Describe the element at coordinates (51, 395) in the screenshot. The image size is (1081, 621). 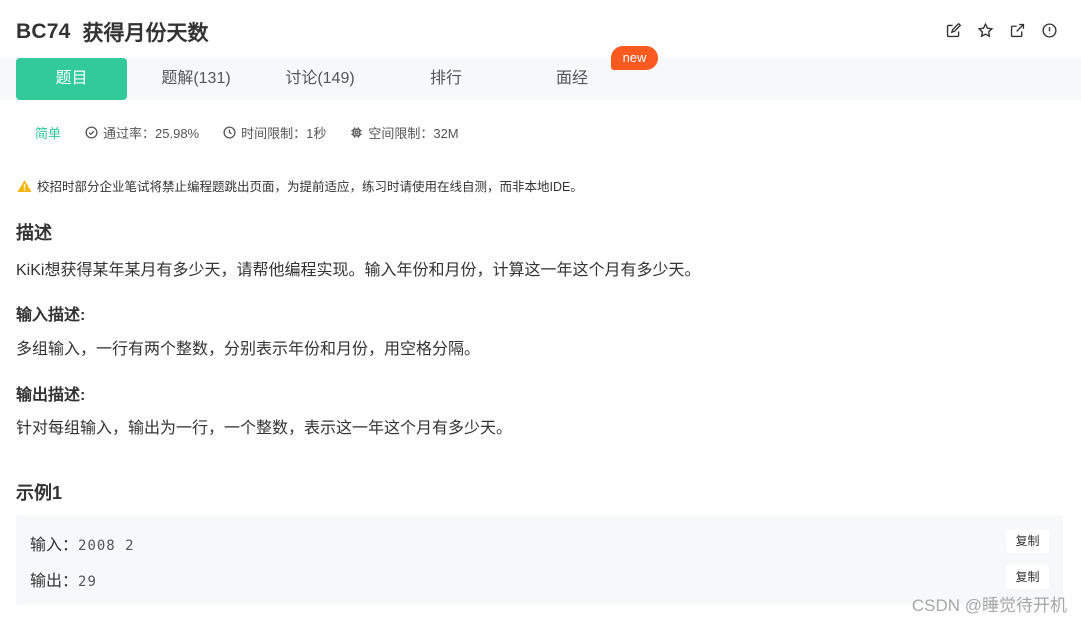
I see `output-desc-heading: 输出描述:` at that location.